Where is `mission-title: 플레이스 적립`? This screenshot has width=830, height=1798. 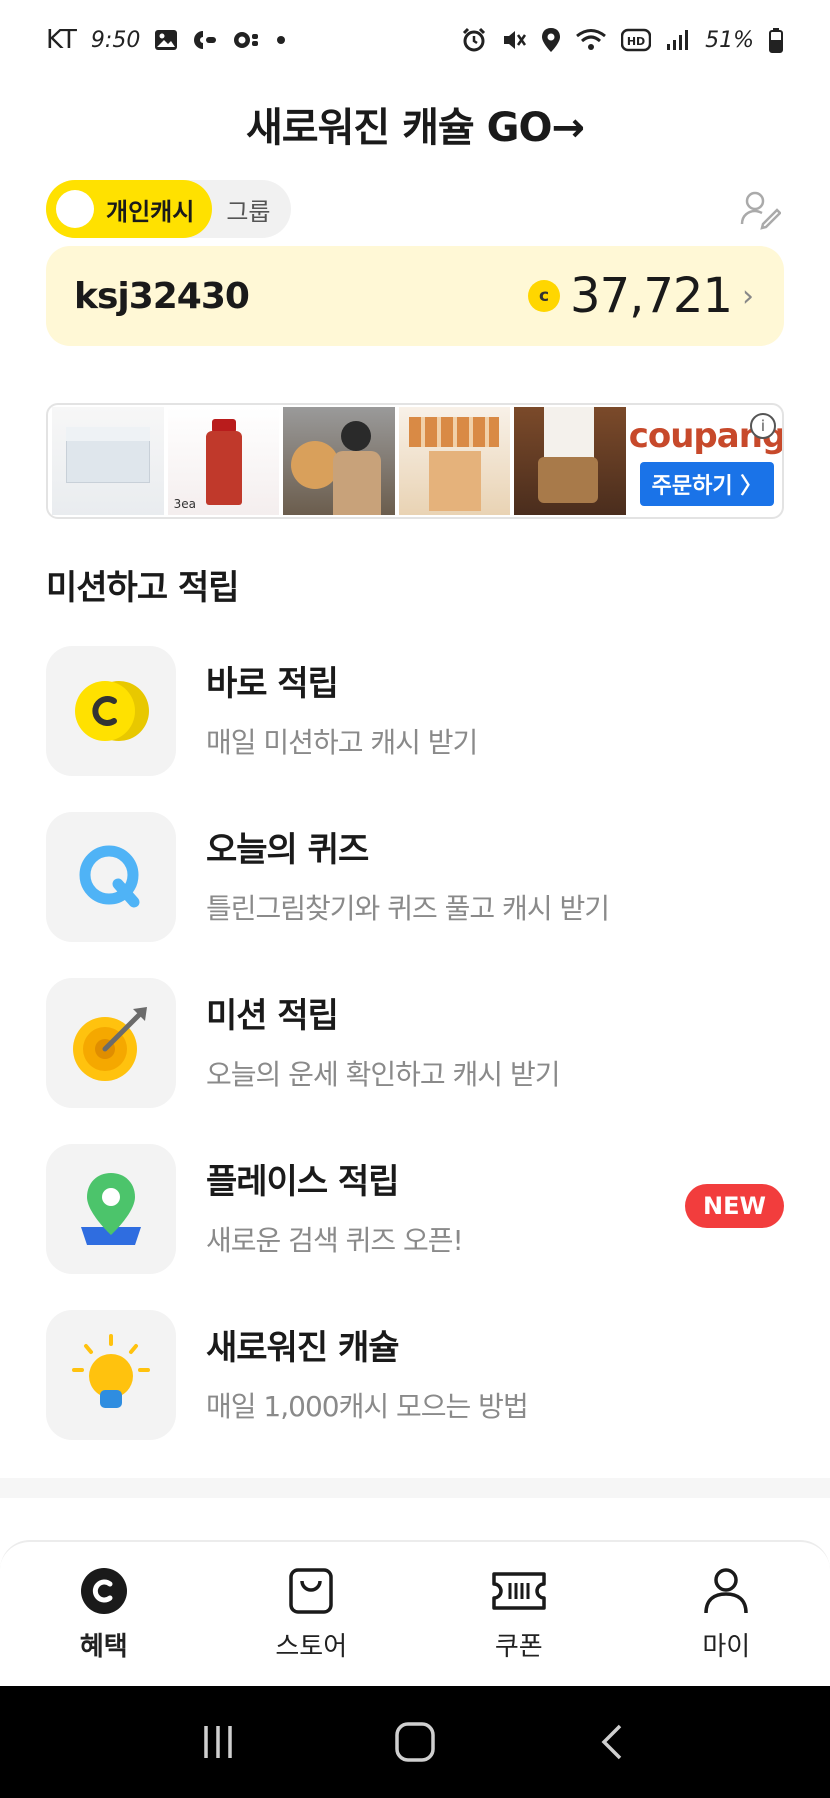 mission-title: 플레이스 적립 is located at coordinates (303, 1182).